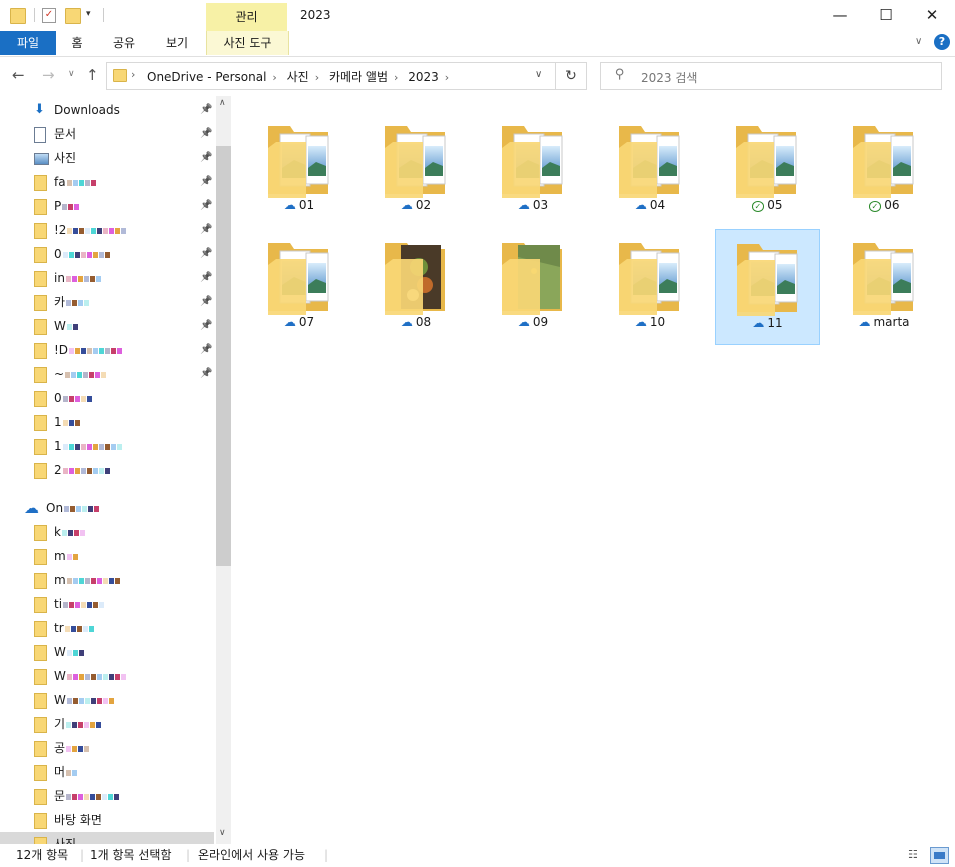  Describe the element at coordinates (107, 350) in the screenshot. I see `nav-item: !D 📌` at that location.